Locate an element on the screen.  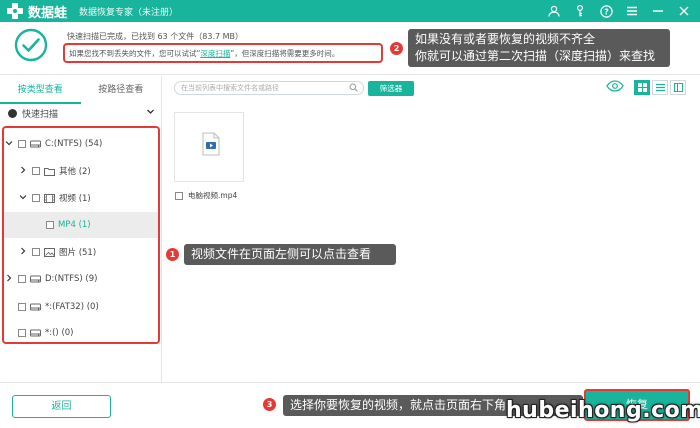
quick-scan-dot-icon is located at coordinates (12, 113).